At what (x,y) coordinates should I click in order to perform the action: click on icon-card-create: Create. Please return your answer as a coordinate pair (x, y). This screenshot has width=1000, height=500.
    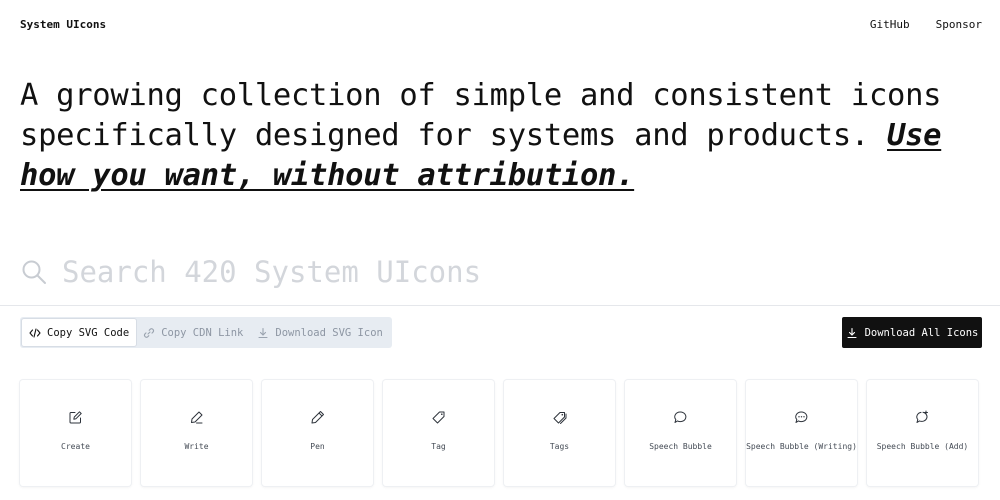
    Looking at the image, I should click on (75, 433).